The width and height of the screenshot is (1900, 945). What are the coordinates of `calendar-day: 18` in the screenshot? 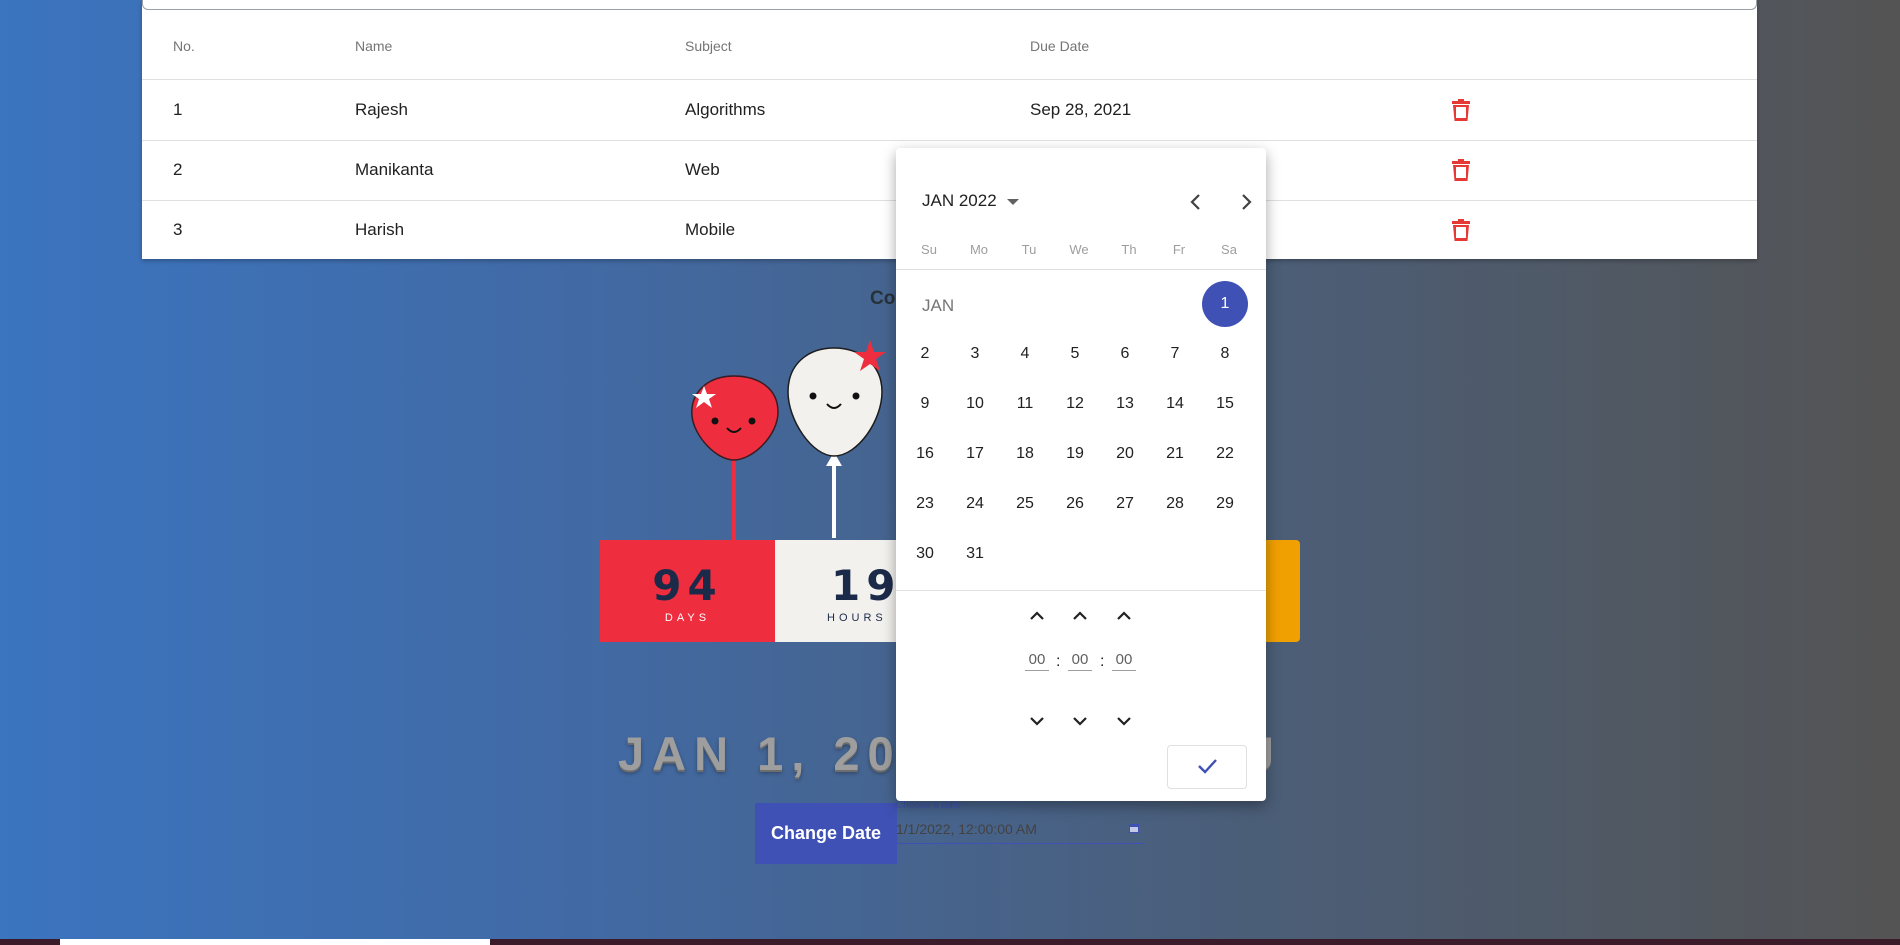 It's located at (1025, 454).